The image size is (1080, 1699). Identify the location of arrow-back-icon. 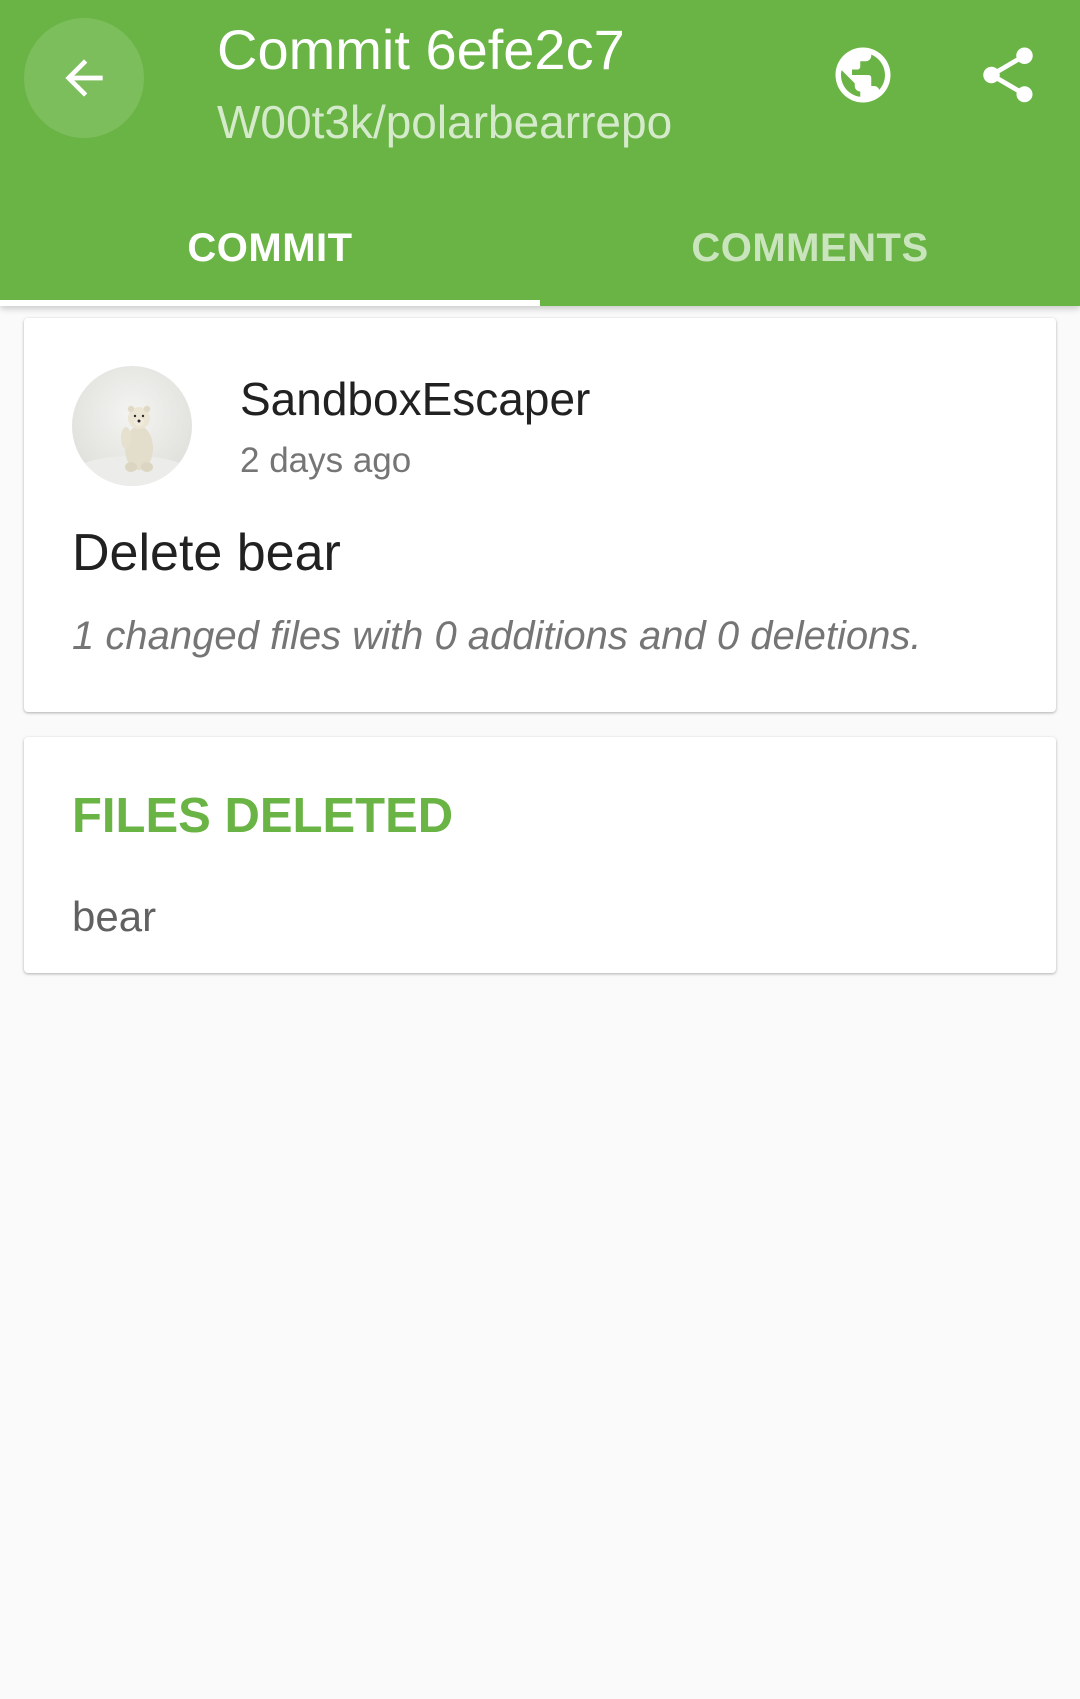
(84, 78).